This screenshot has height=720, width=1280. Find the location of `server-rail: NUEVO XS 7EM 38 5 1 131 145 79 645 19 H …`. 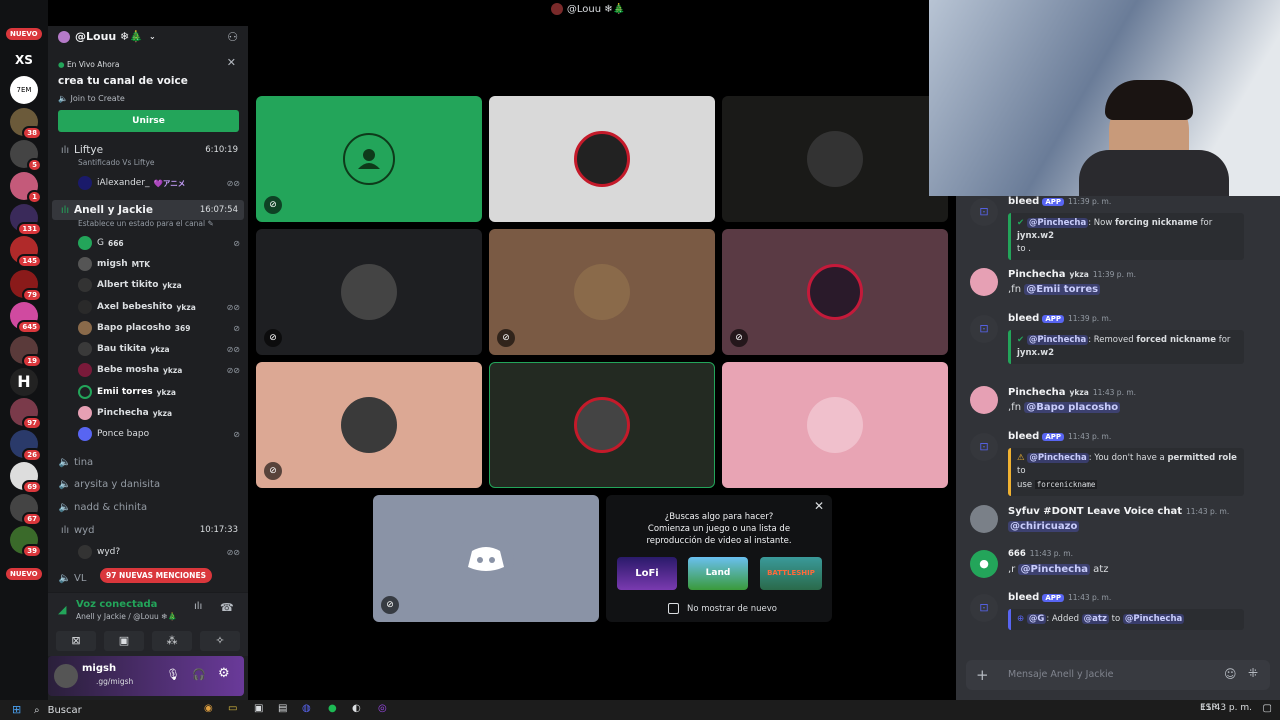

server-rail: NUEVO XS 7EM 38 5 1 131 145 79 645 19 H … is located at coordinates (24, 350).